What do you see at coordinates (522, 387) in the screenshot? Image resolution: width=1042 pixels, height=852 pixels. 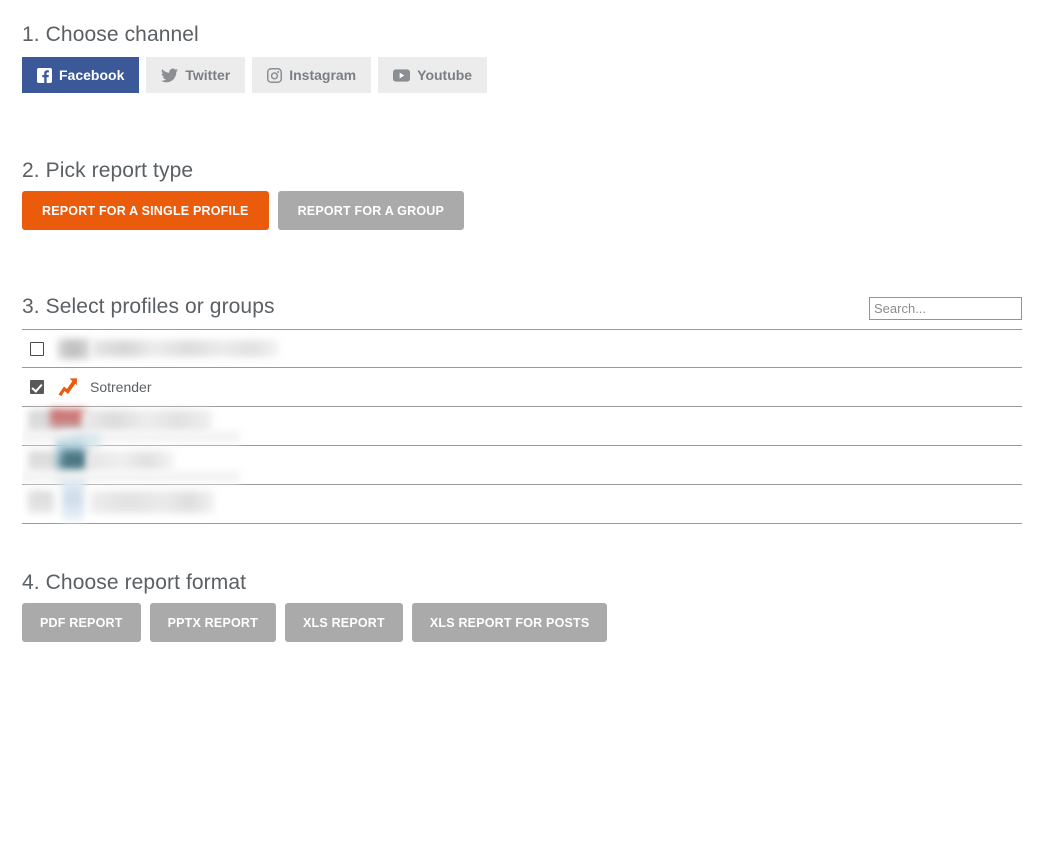 I see `profile-list-row-sotrender: Sotrender` at bounding box center [522, 387].